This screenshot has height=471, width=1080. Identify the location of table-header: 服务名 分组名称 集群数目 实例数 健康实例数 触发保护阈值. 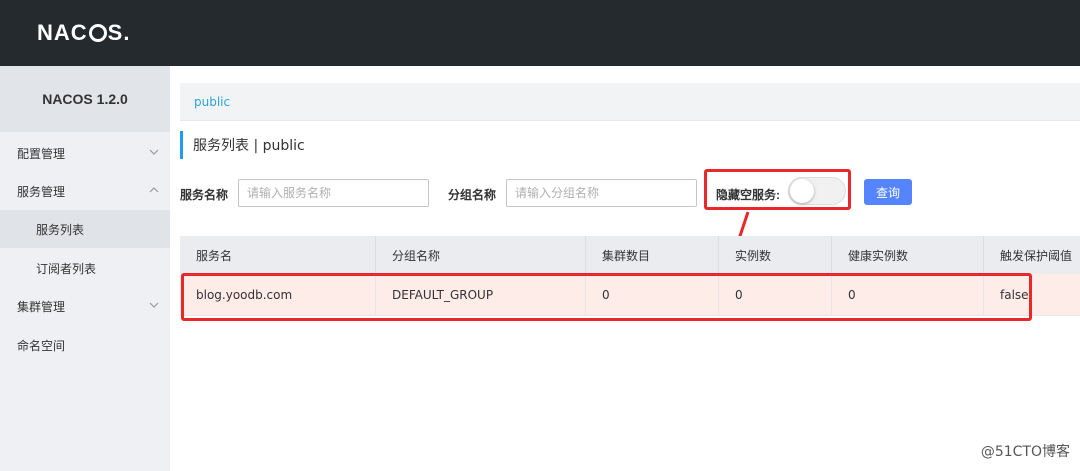
(630, 255).